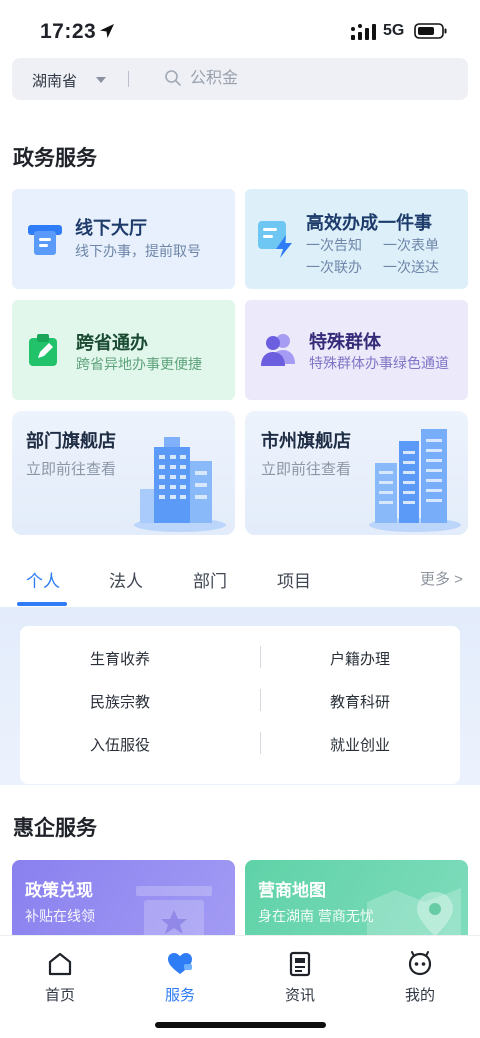  Describe the element at coordinates (334, 245) in the screenshot. I see `card-line: 一次告知` at that location.